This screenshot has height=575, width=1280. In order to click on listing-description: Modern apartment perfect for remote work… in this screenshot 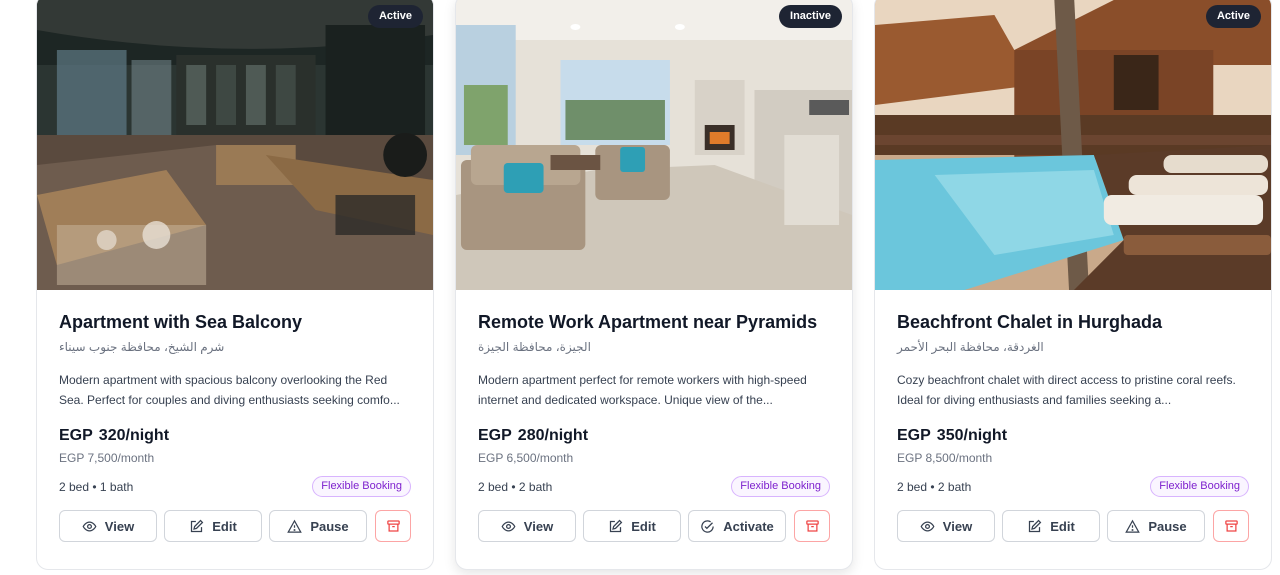, I will do `click(642, 390)`.